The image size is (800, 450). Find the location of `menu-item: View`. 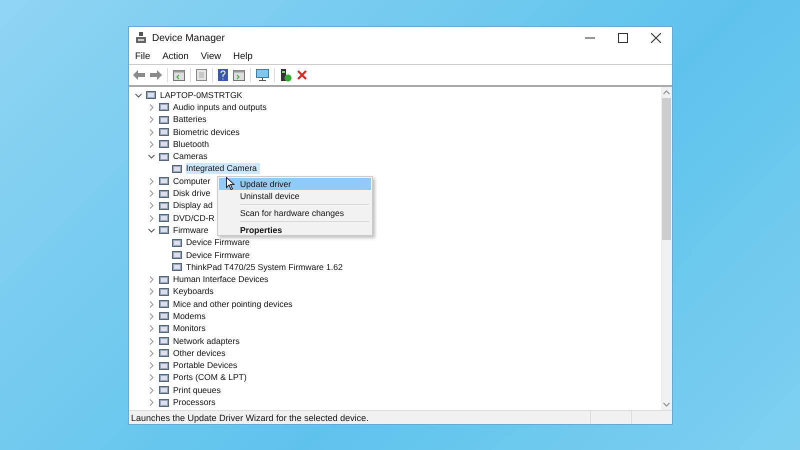

menu-item: View is located at coordinates (211, 56).